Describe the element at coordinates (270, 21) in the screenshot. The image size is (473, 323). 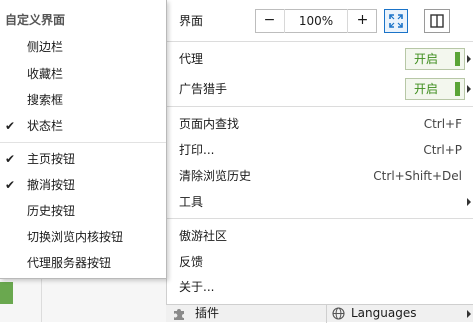
I see `zoom-out-button: −` at that location.